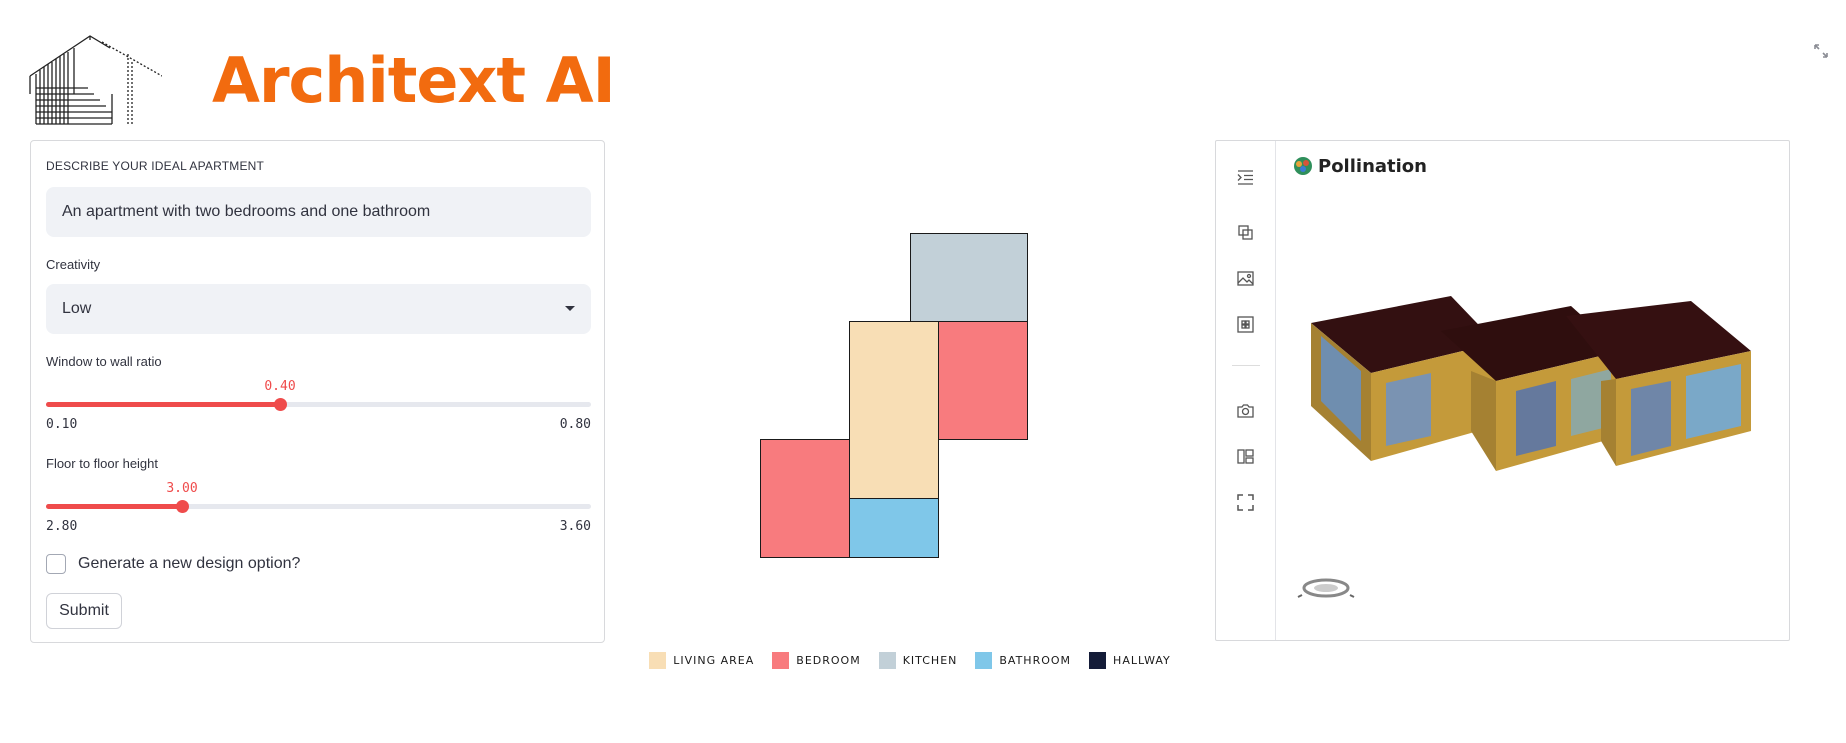  Describe the element at coordinates (1403, 378) in the screenshot. I see `building-block` at that location.